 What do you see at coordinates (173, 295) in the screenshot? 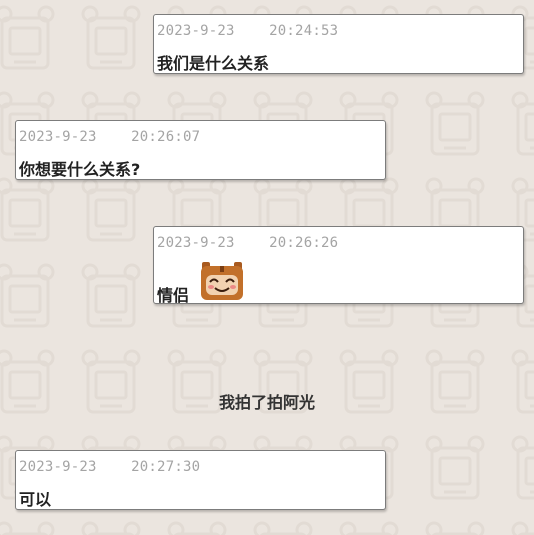
I see `message-text: 情侣` at bounding box center [173, 295].